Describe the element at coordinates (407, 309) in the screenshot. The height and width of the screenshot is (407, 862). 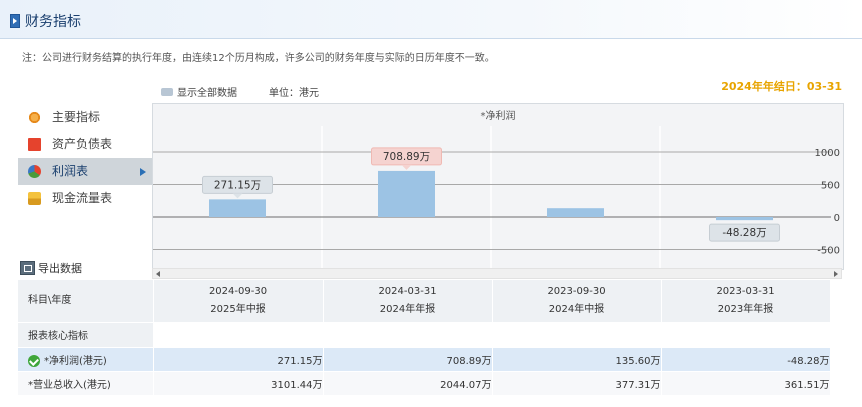
I see `column-period: 2024年年报` at that location.